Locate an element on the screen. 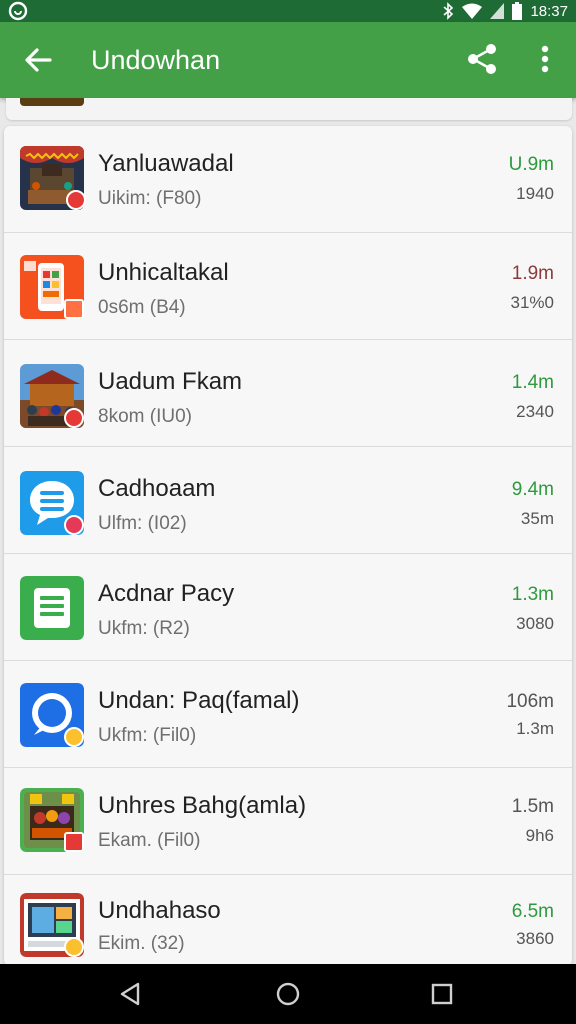  app-count: 9h6 is located at coordinates (539, 835).